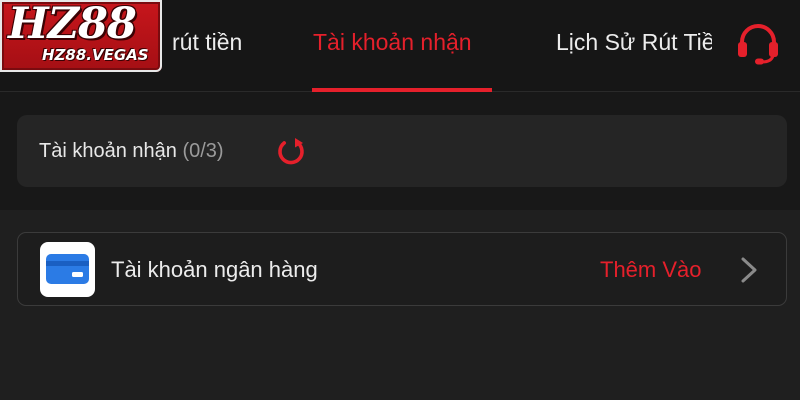 This screenshot has height=400, width=800. I want to click on brand-logo: HZ88 HZ88.VEGAS, so click(81, 36).